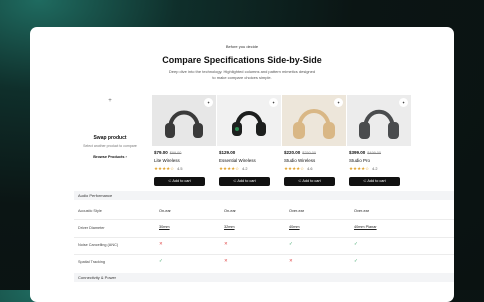 This screenshot has height=302, width=484. What do you see at coordinates (242, 46) in the screenshot?
I see `section-kicker: Before you decide` at bounding box center [242, 46].